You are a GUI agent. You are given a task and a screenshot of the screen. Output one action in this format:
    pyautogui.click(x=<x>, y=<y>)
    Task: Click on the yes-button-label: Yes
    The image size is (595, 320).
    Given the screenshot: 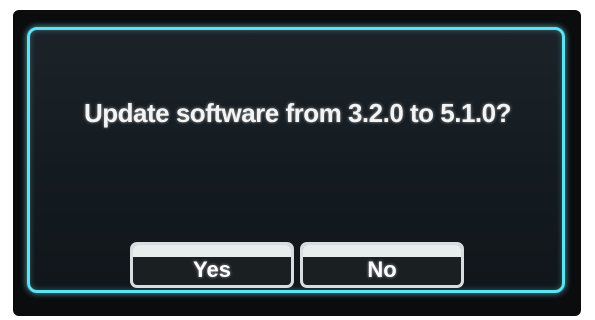 What is the action you would take?
    pyautogui.click(x=212, y=269)
    